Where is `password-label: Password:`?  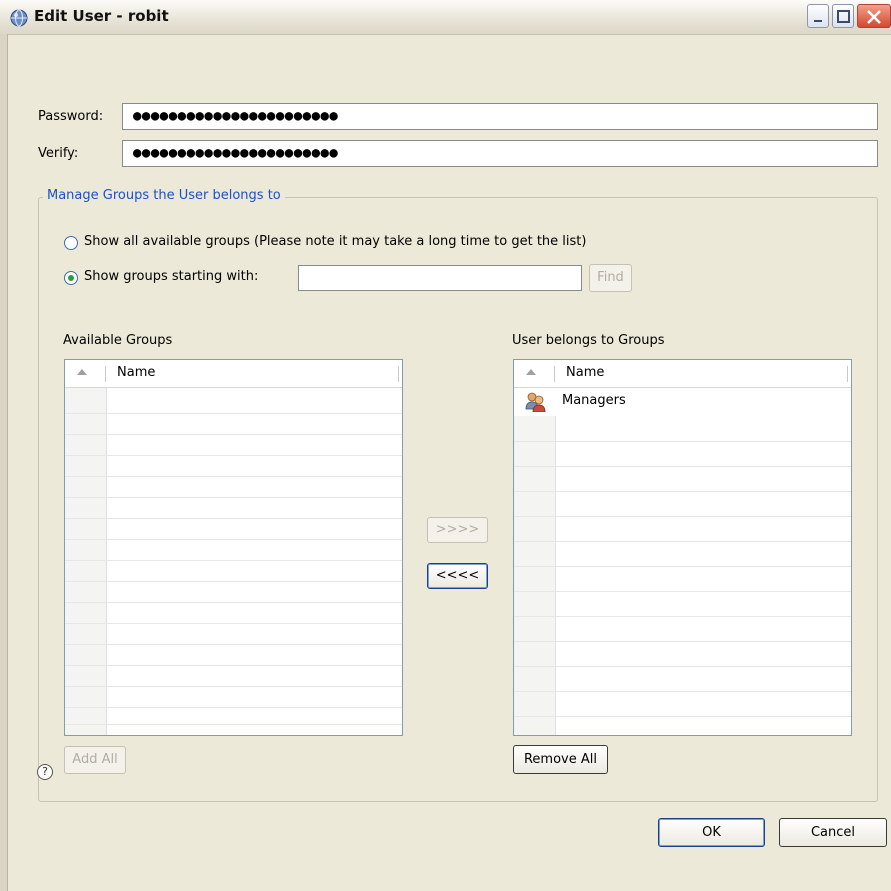 password-label: Password: is located at coordinates (71, 116).